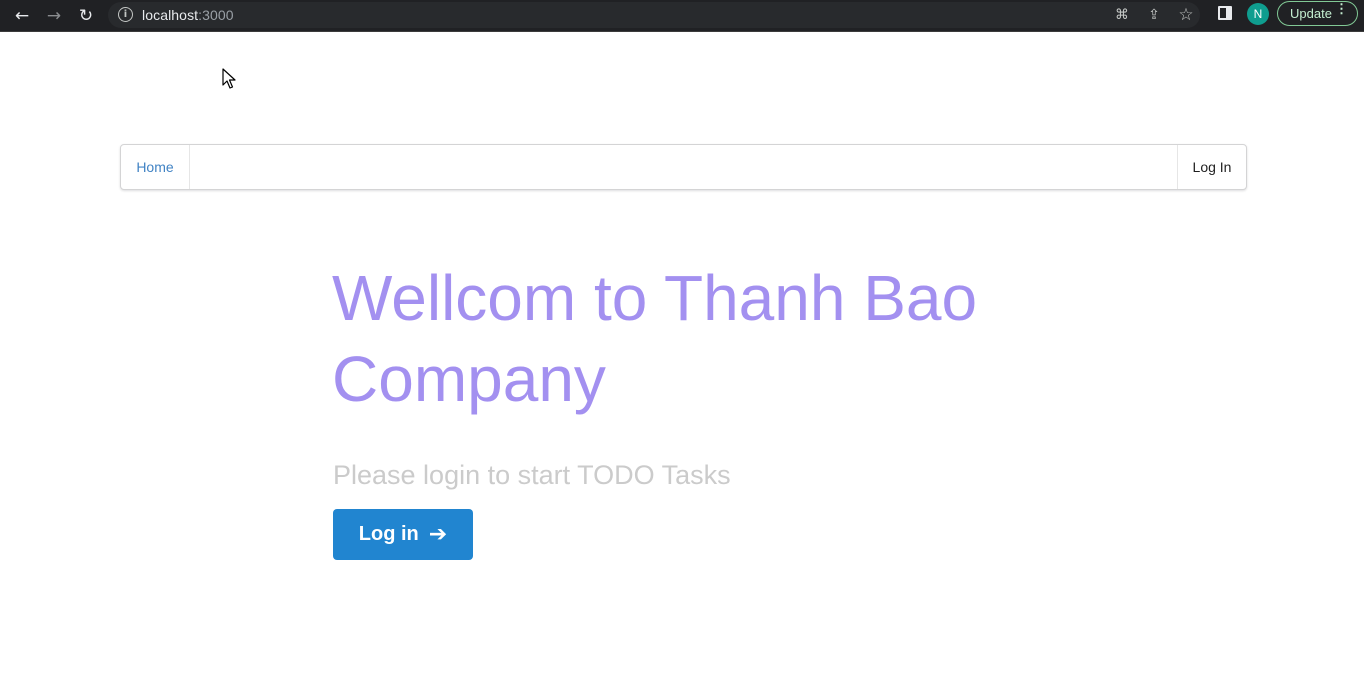 The height and width of the screenshot is (697, 1364). I want to click on mouse-cursor-icon, so click(229, 78).